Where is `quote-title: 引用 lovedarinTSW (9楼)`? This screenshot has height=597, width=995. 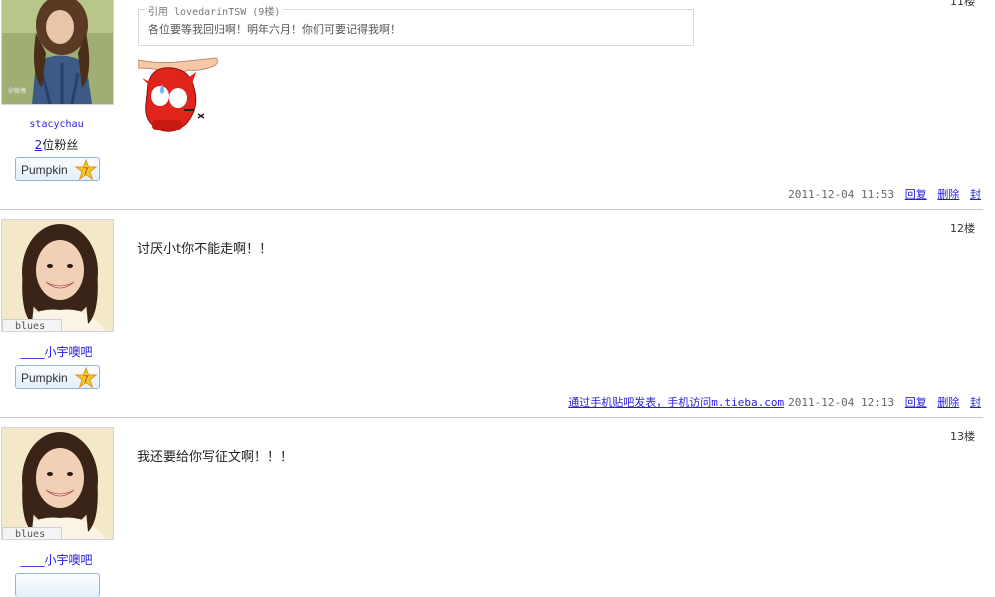
quote-title: 引用 lovedarinTSW (9楼) is located at coordinates (214, 10).